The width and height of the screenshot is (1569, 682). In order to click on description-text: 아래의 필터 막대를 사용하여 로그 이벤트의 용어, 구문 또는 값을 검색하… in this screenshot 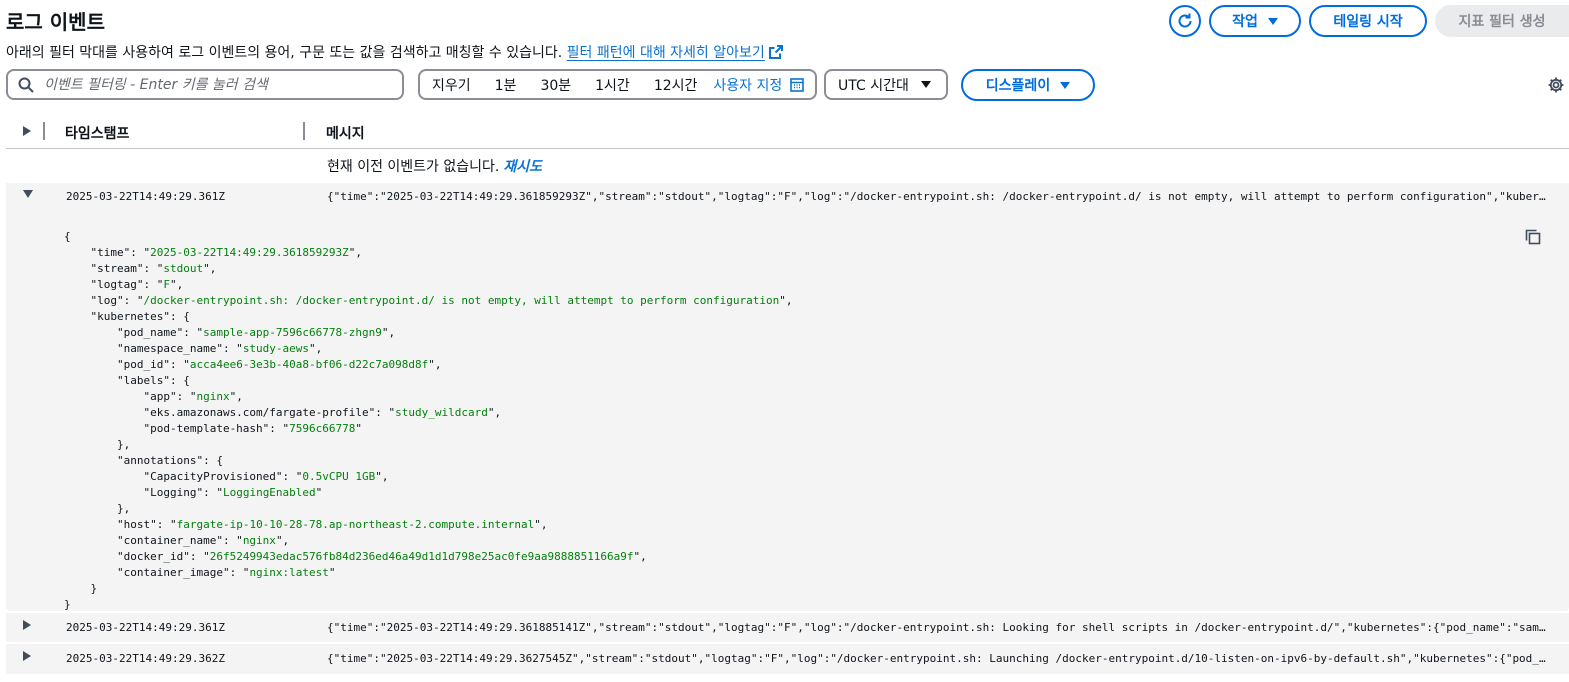, I will do `click(284, 53)`.